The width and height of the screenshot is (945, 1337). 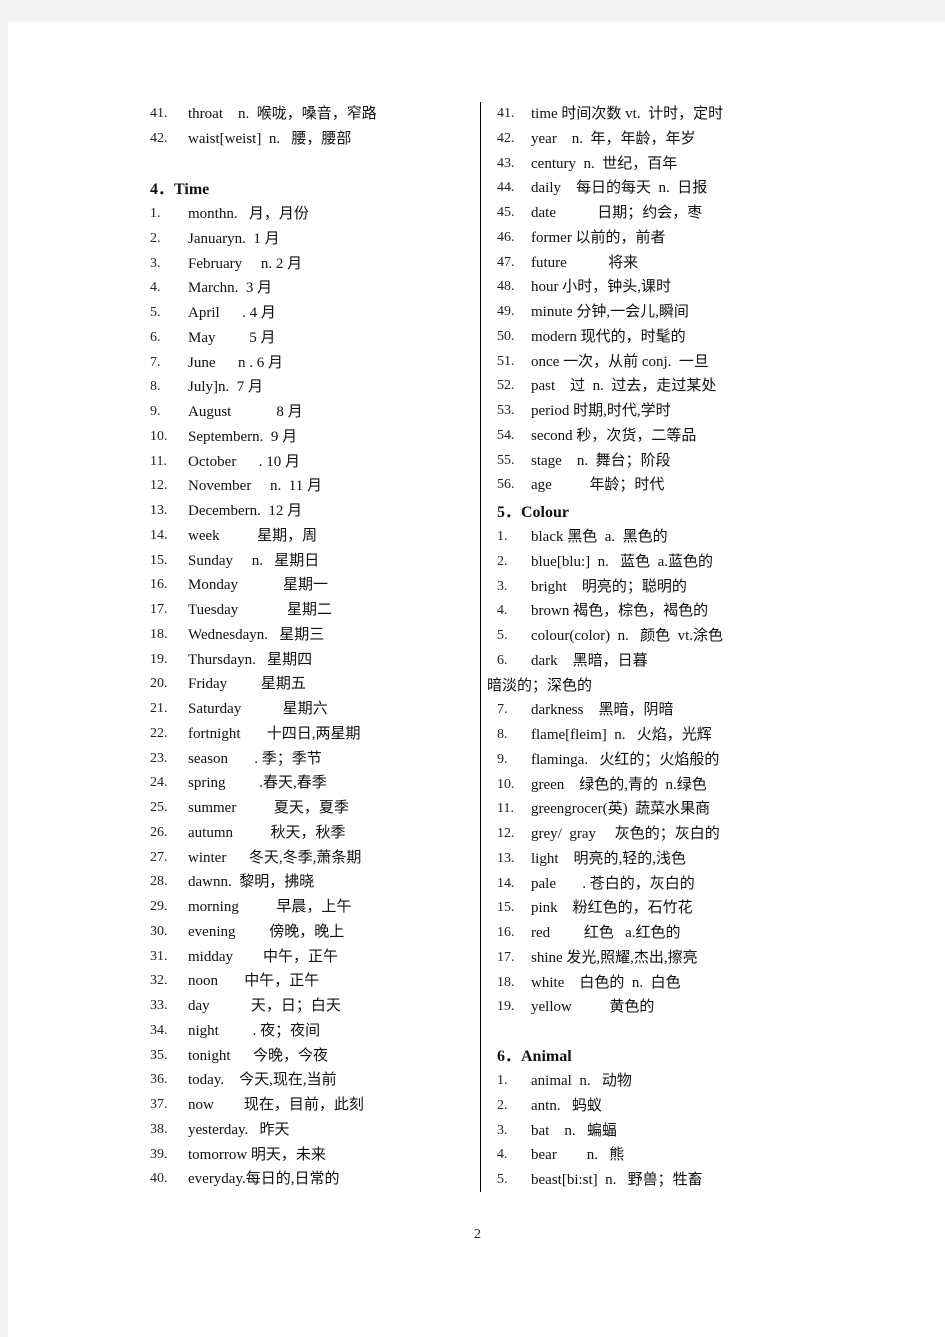 What do you see at coordinates (602, 710) in the screenshot?
I see `item-text: darkness 黑暗，阴暗` at bounding box center [602, 710].